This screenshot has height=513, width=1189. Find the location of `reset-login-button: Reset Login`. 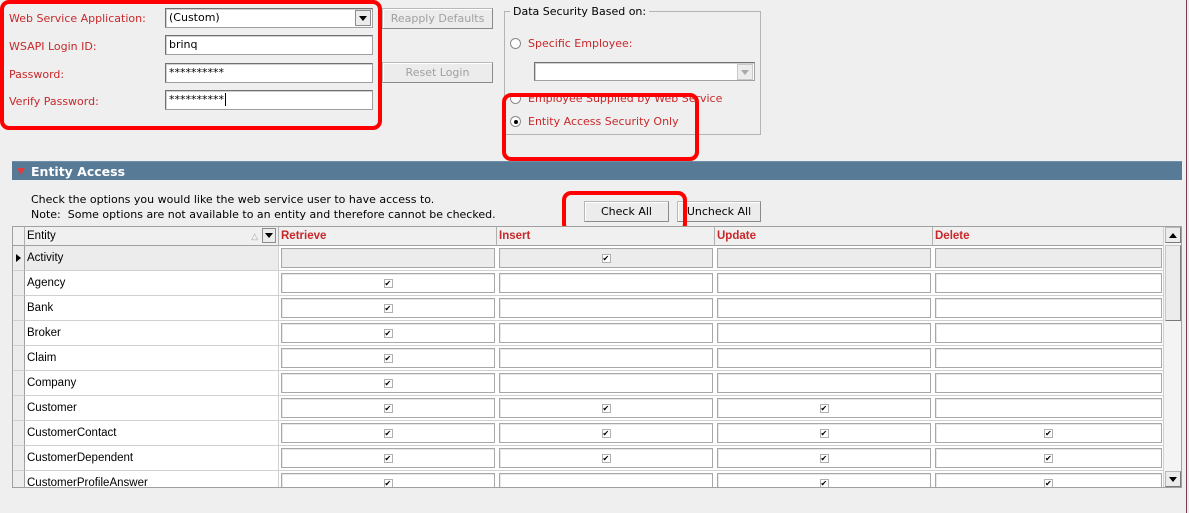

reset-login-button: Reset Login is located at coordinates (437, 72).